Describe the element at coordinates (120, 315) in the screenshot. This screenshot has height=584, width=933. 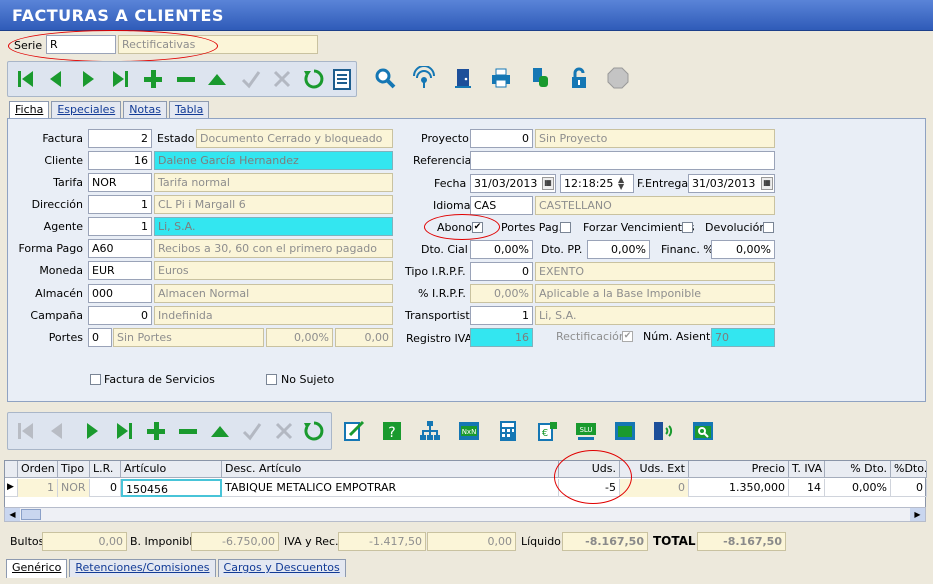
I see `campana-field: 0` at that location.